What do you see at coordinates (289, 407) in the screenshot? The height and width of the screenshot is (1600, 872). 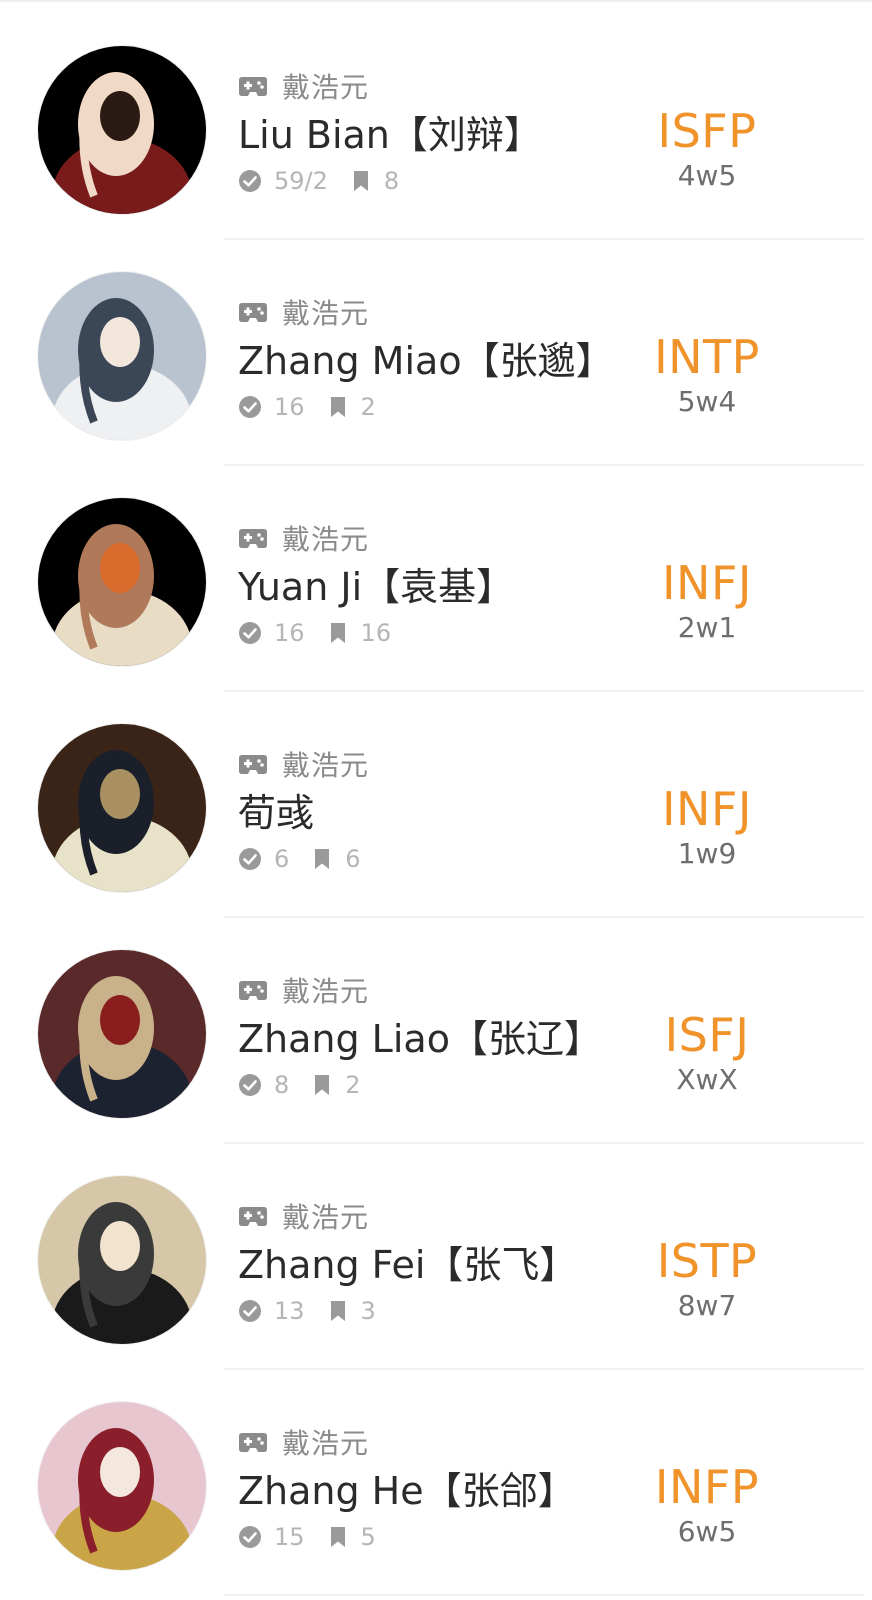 I see `vote-count: 16` at bounding box center [289, 407].